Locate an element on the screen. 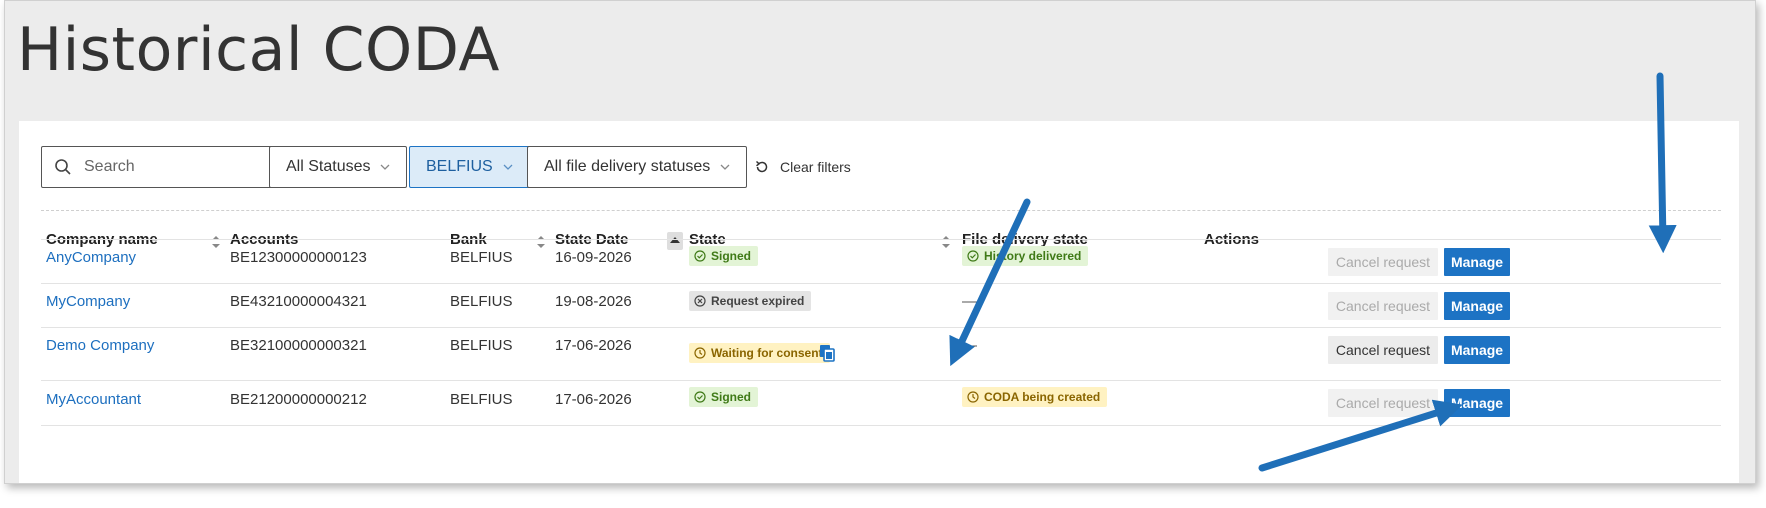 This screenshot has width=1766, height=508. clear-filters-label: Clear filters is located at coordinates (815, 167).